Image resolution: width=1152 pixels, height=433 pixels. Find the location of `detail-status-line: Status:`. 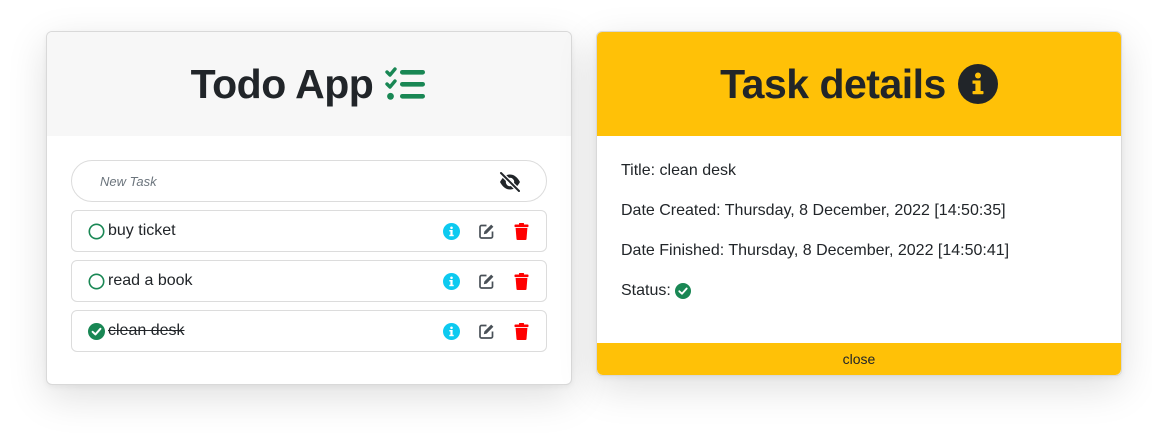

detail-status-line: Status: is located at coordinates (859, 302).